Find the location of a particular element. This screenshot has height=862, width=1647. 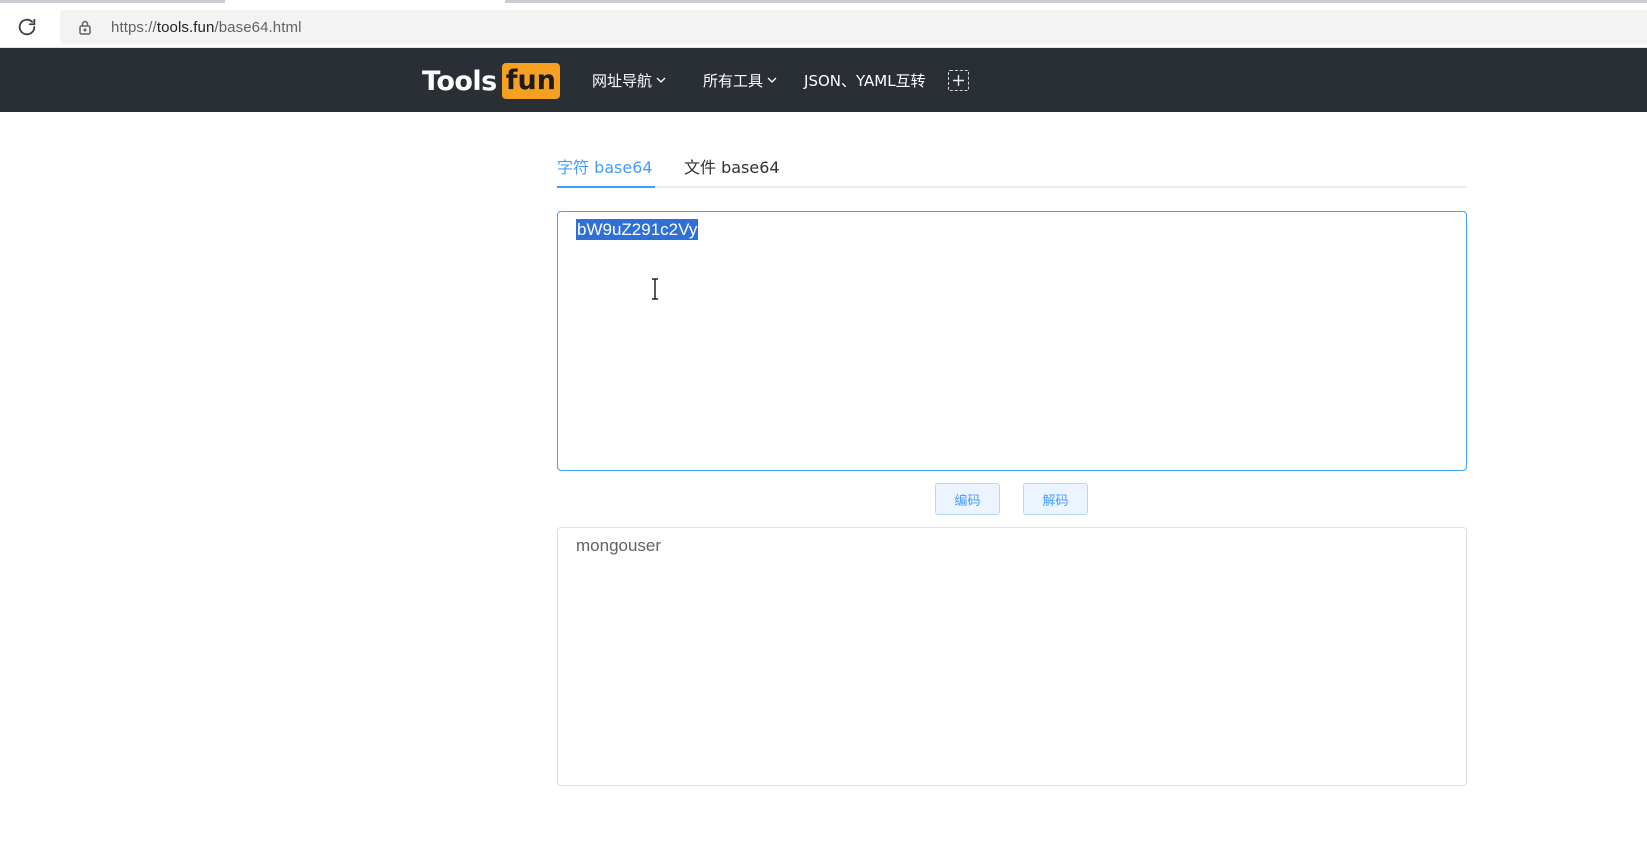

nav-label: 所有工具 is located at coordinates (733, 80).